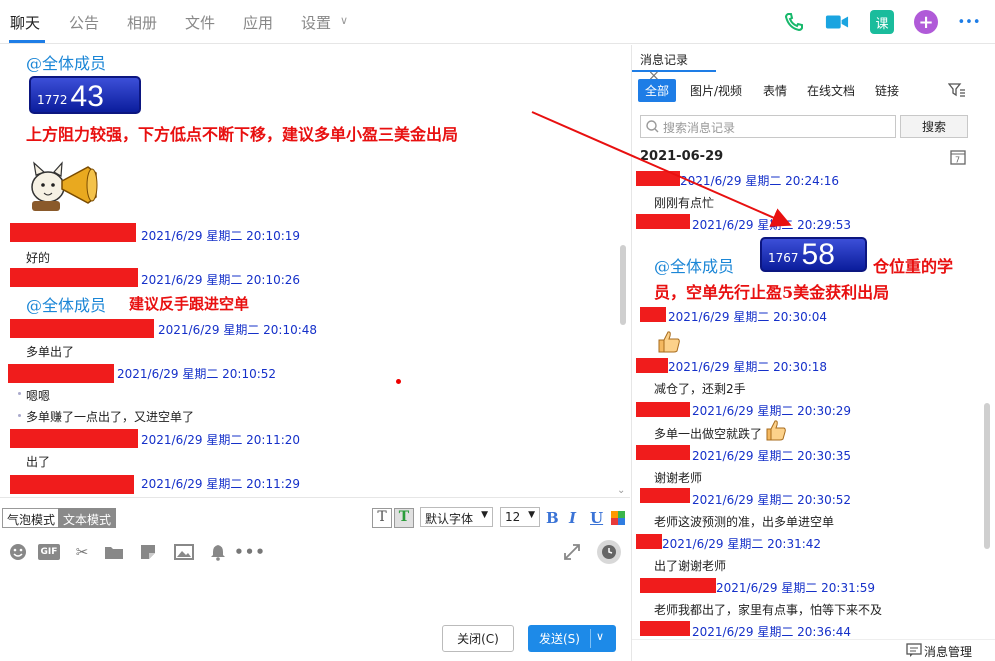 This screenshot has height=661, width=995. What do you see at coordinates (38, 257) in the screenshot?
I see `message-text: 好的` at bounding box center [38, 257].